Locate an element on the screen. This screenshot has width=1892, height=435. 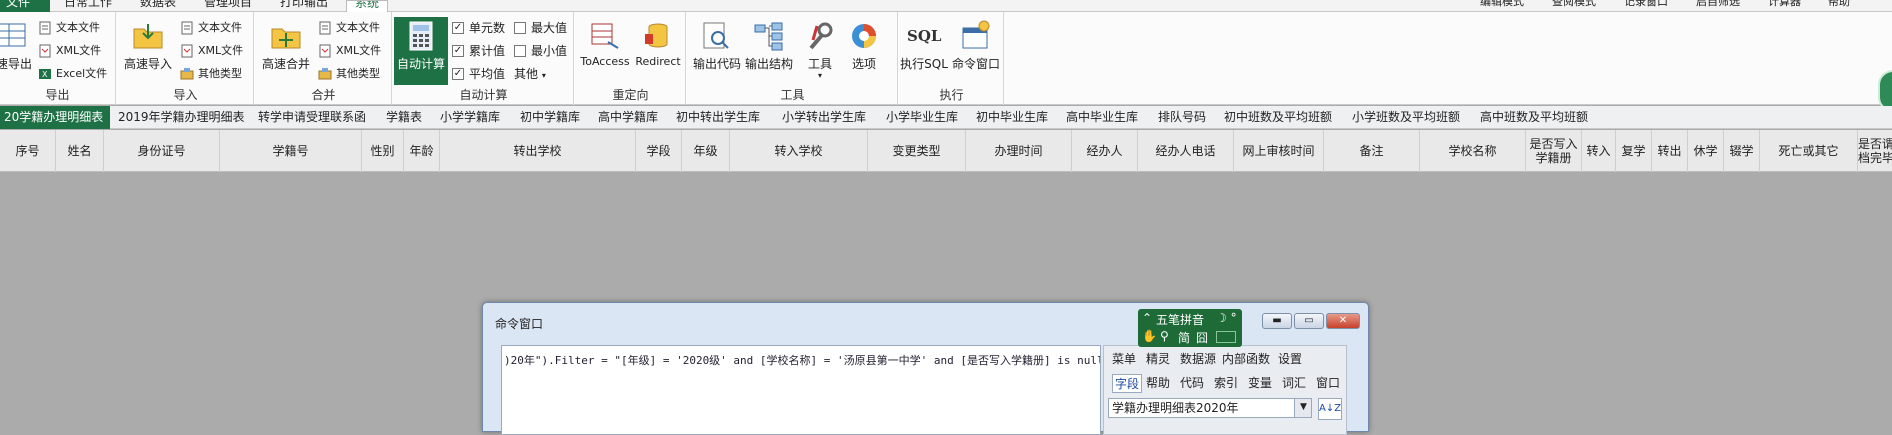
panel-window: 窗口 is located at coordinates (1328, 382).